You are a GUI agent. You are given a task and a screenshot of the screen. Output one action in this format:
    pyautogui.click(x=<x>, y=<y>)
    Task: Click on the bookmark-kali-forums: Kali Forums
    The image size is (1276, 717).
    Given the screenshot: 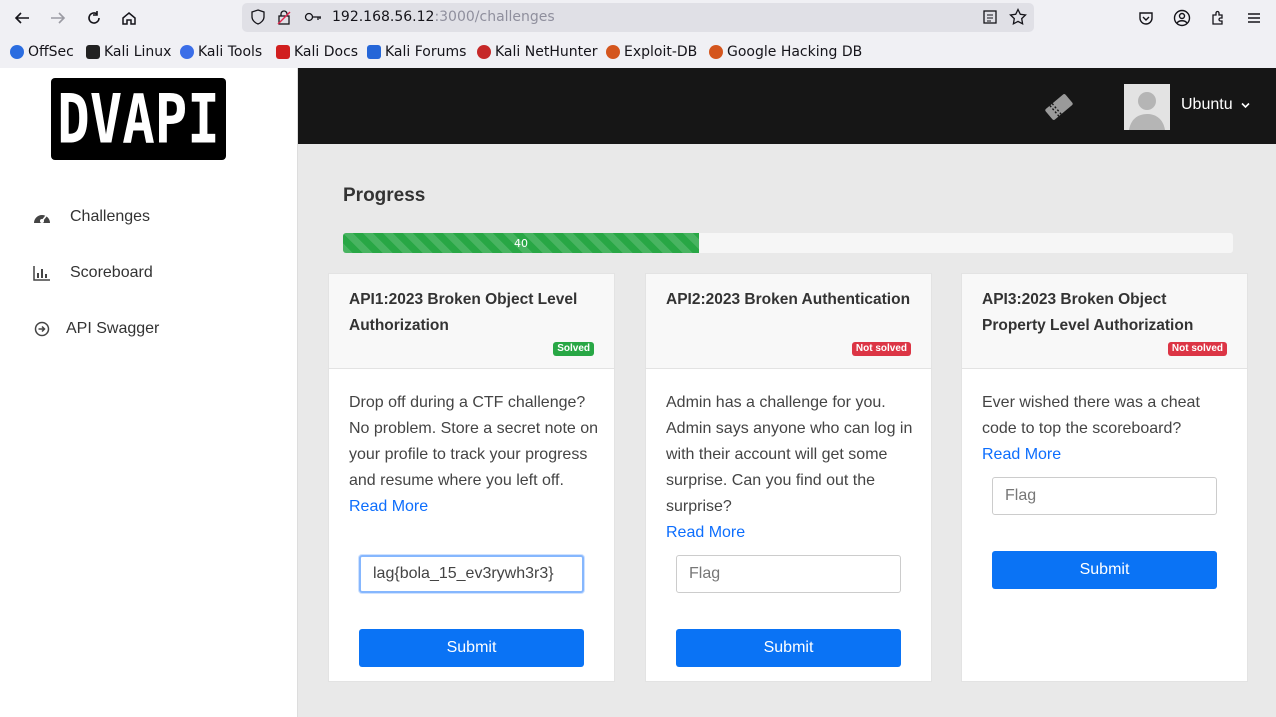 What is the action you would take?
    pyautogui.click(x=416, y=52)
    